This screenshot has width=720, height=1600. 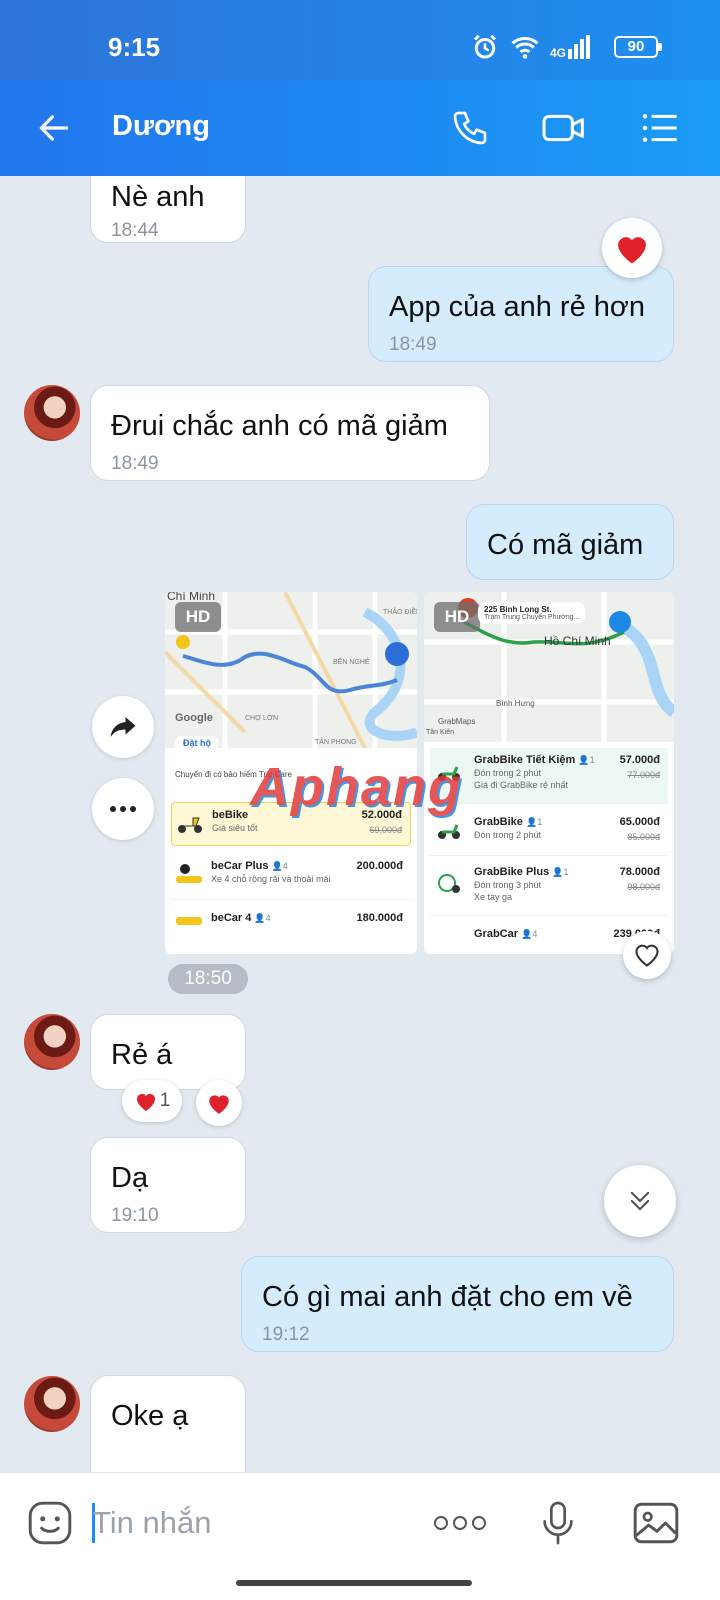 I want to click on message-text: Dạ, so click(x=130, y=1178).